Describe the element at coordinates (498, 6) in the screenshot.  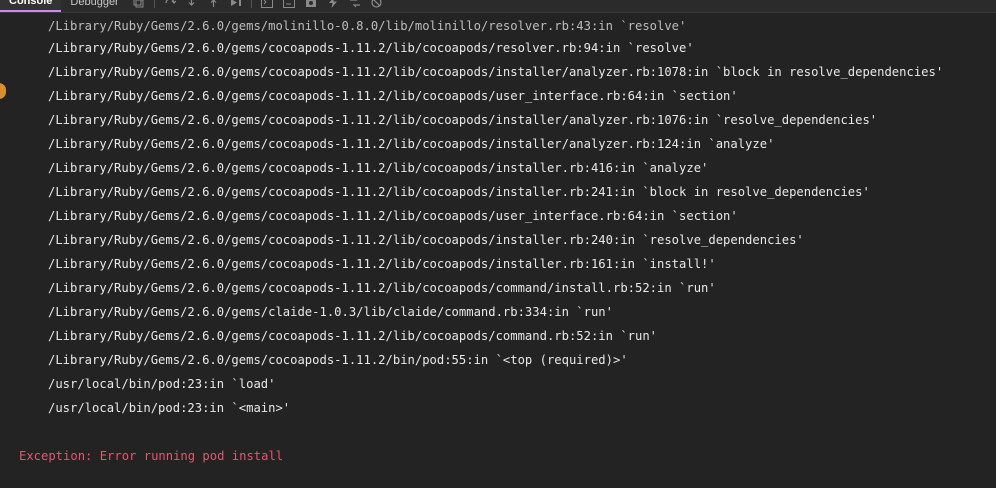
I see `devtools-toolbar: Console Debugger` at that location.